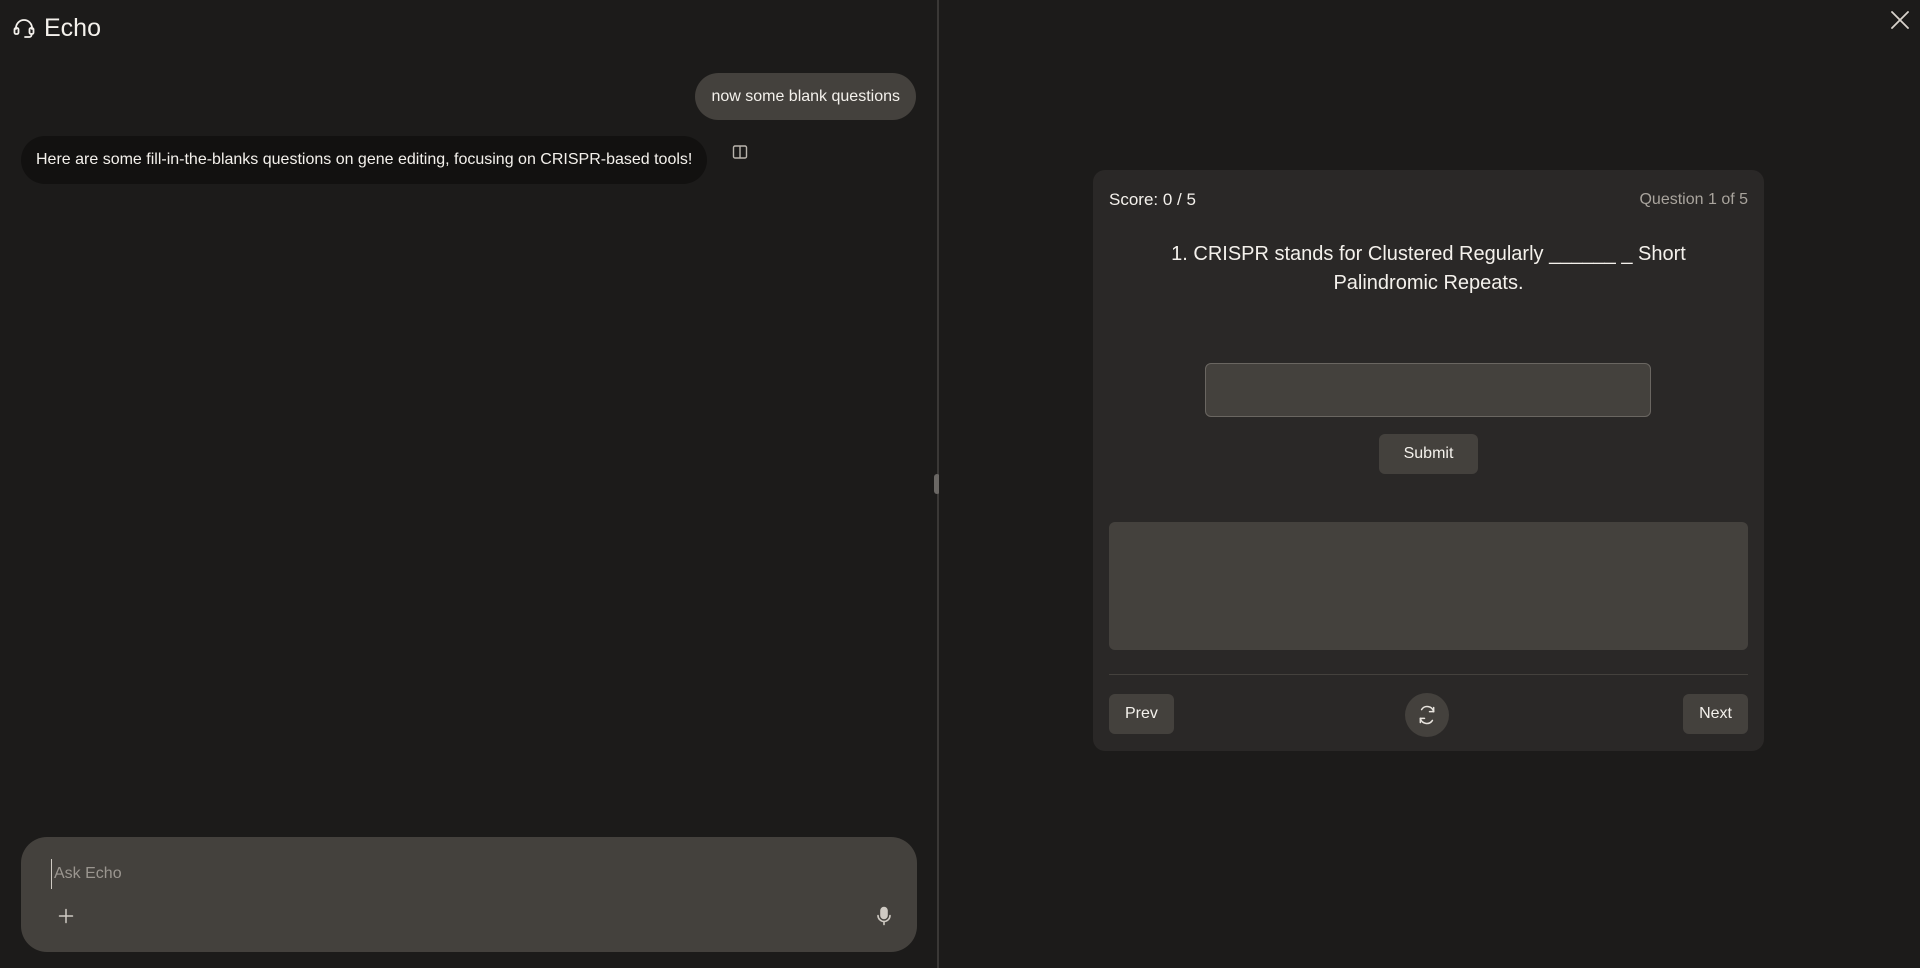 The height and width of the screenshot is (968, 1920). I want to click on next-button: Next, so click(1715, 714).